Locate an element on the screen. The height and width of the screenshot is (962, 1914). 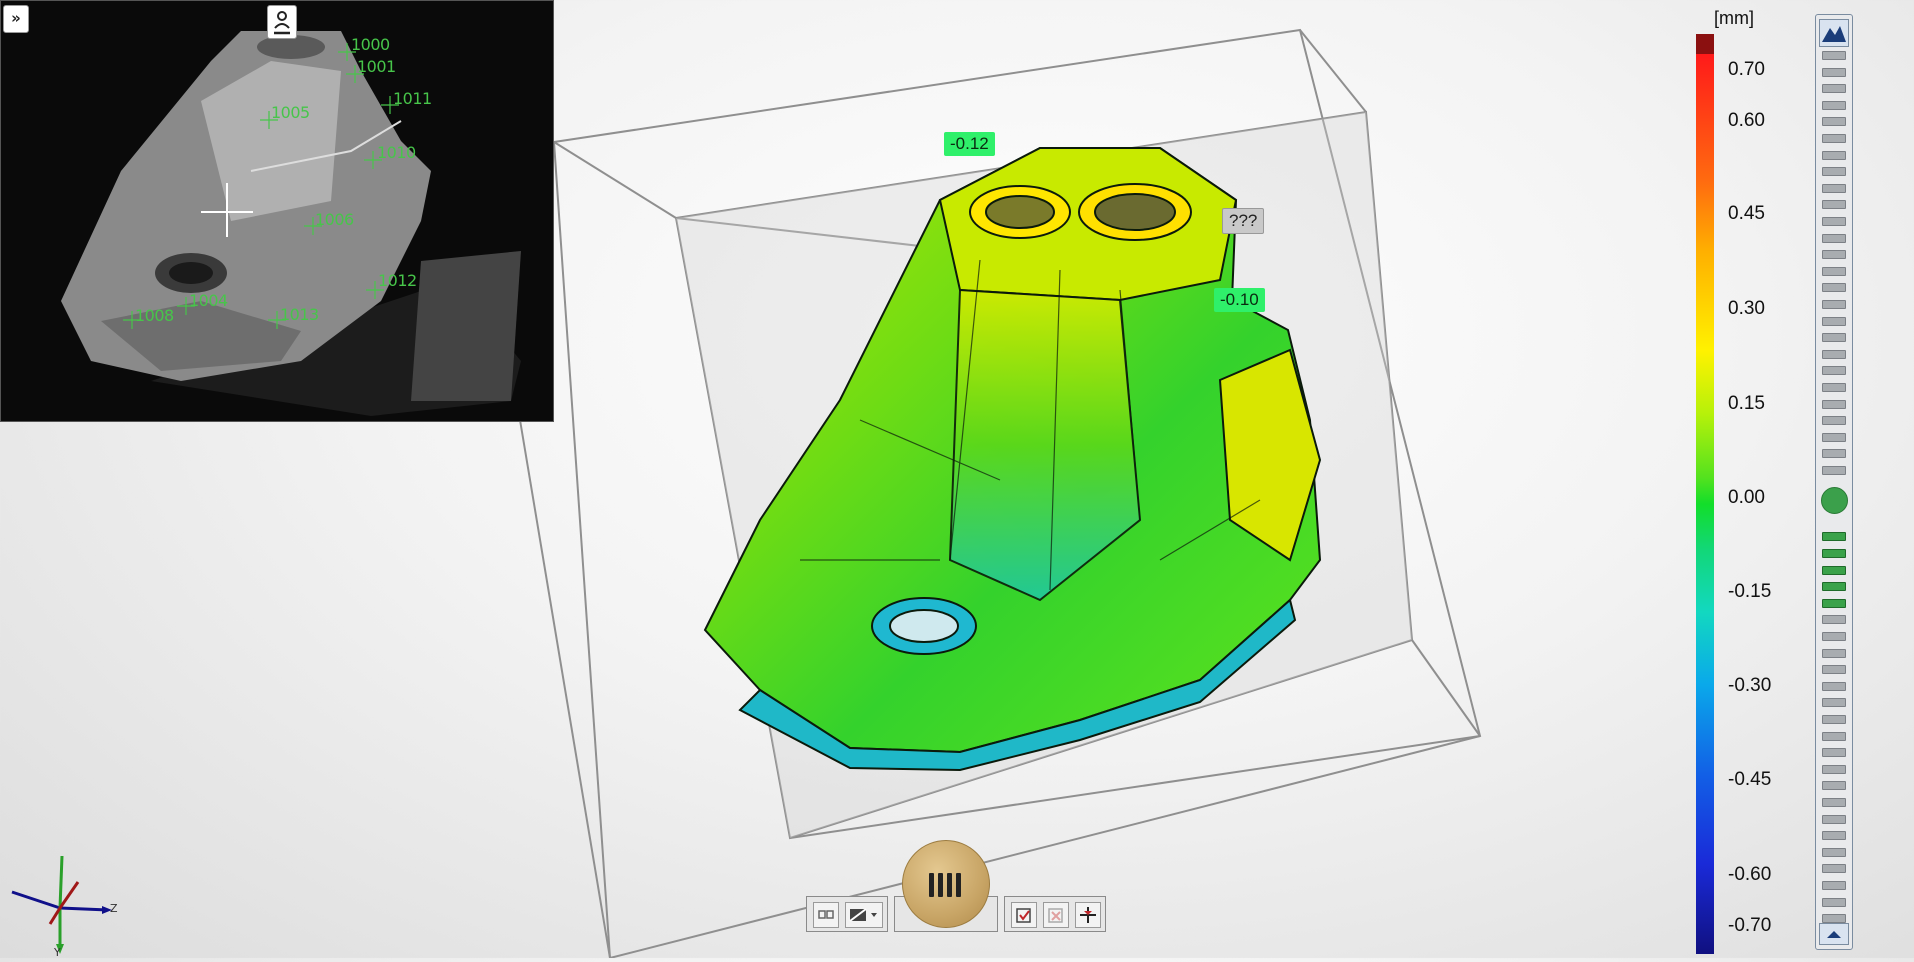
legend-tick-label: 0.45 is located at coordinates (1746, 213).